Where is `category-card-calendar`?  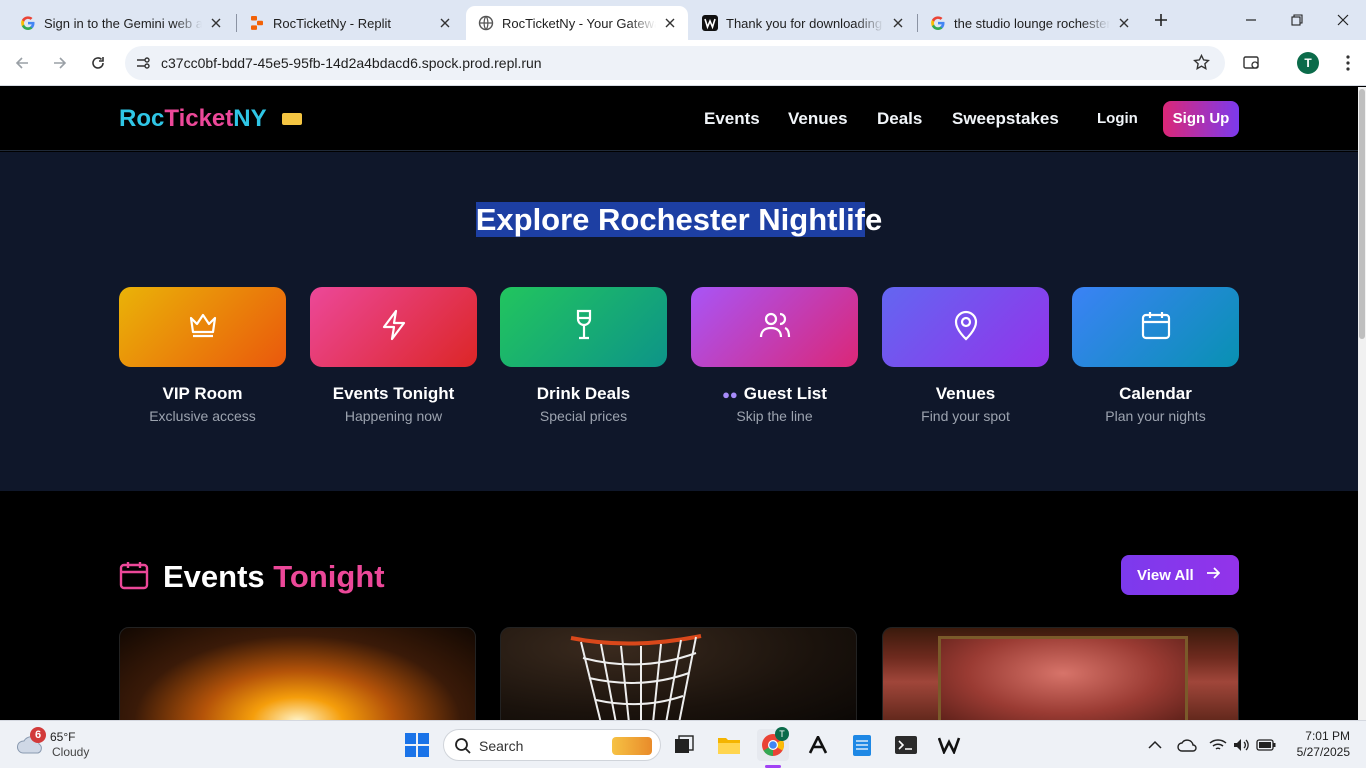 category-card-calendar is located at coordinates (1155, 327).